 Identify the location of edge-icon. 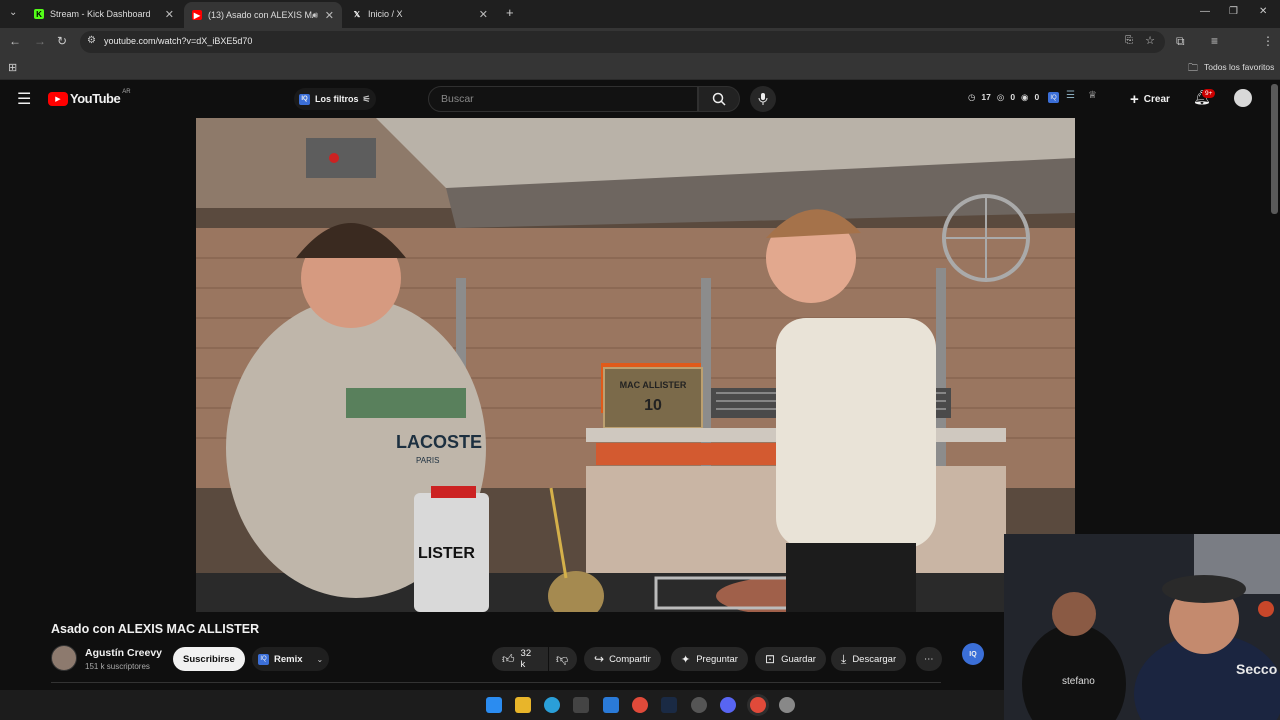
(552, 705).